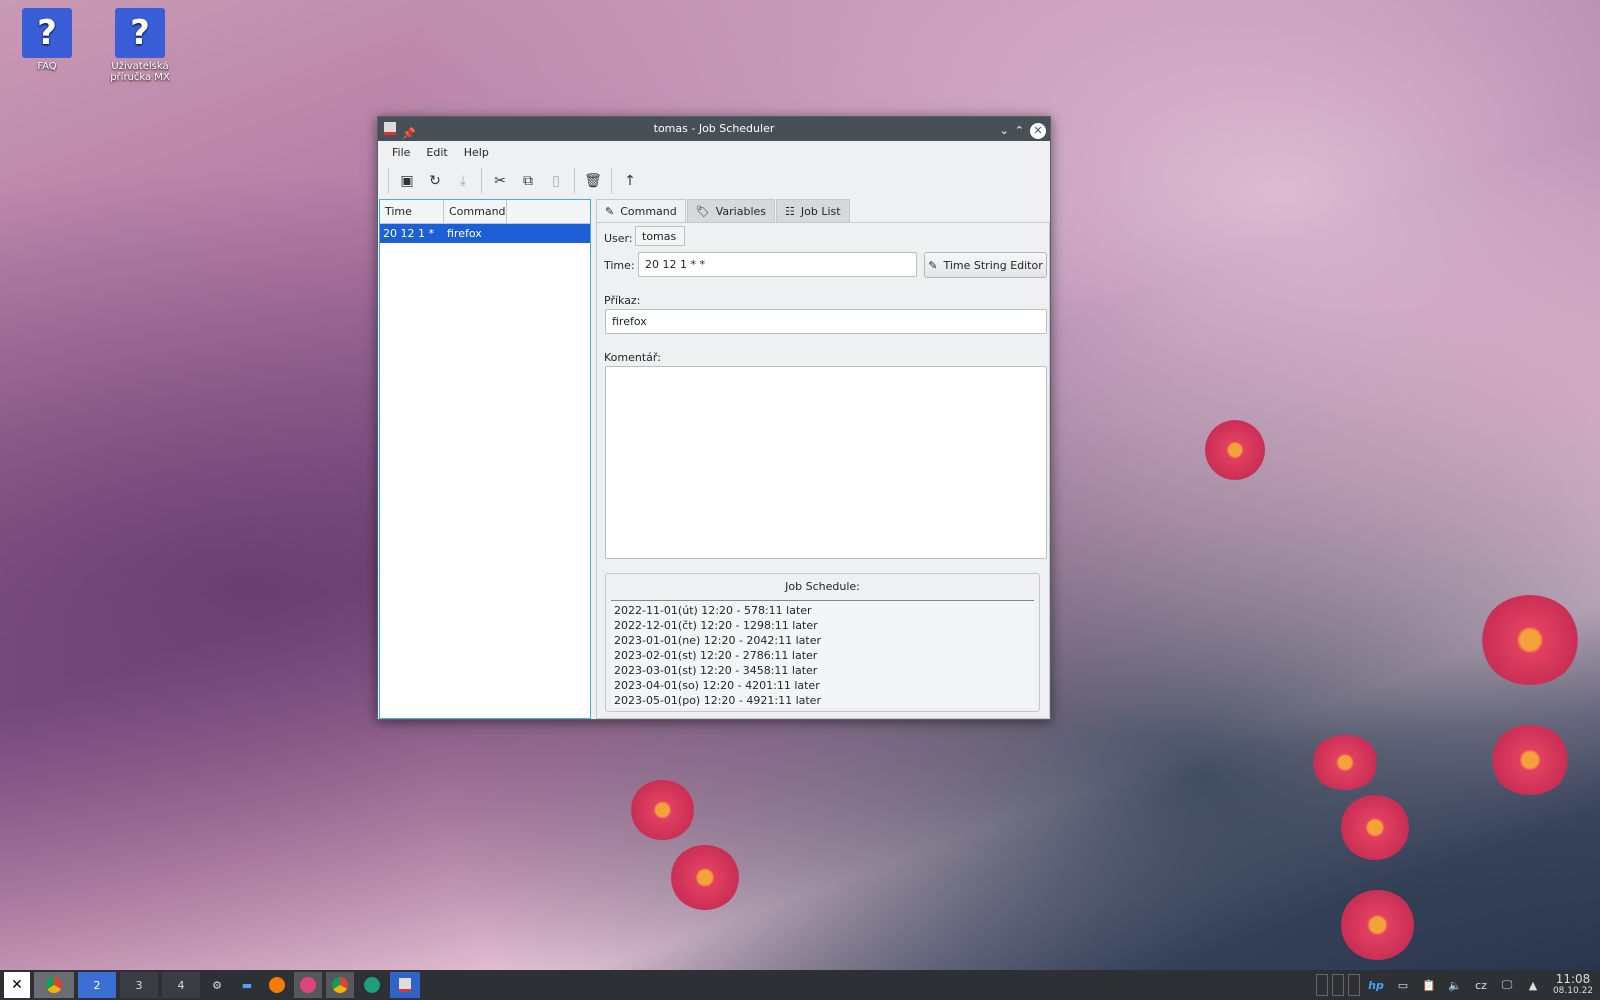 This screenshot has width=1600, height=1000. Describe the element at coordinates (485, 241) in the screenshot. I see `table-row: 20 12 1 * * firefox` at that location.